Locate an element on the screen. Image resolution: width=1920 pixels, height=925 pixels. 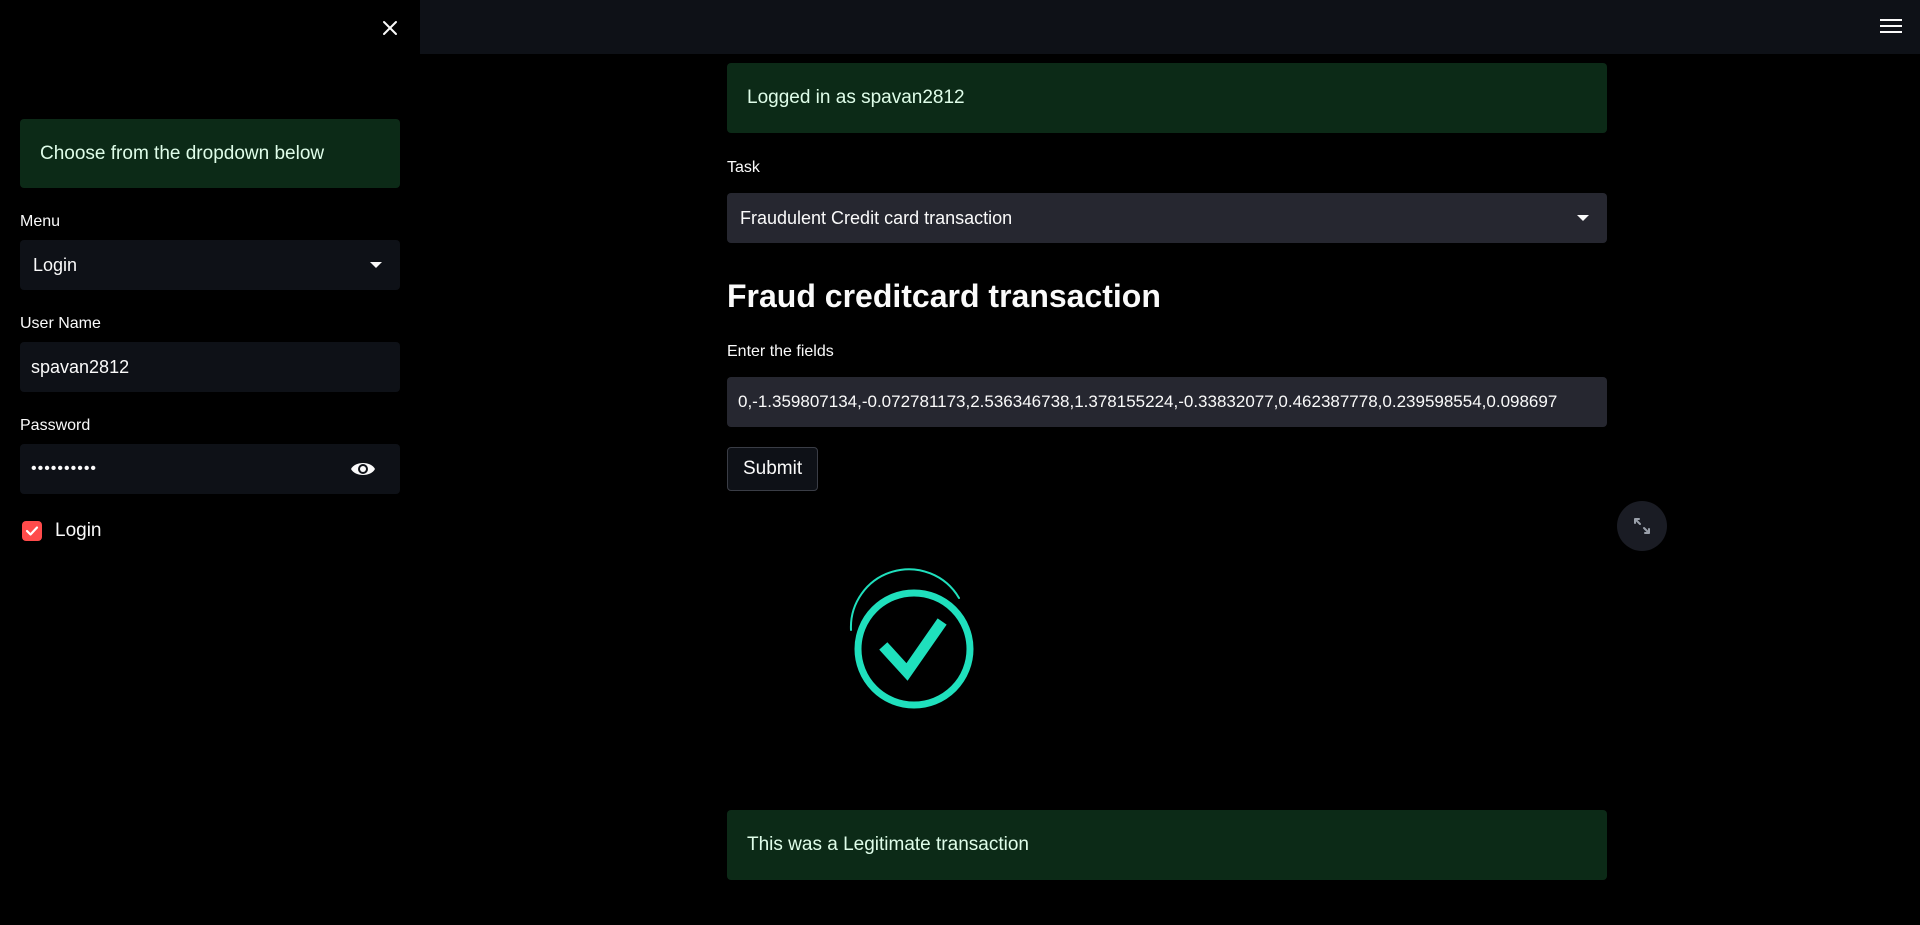
page-title: Fraud creditcard transaction is located at coordinates (944, 296).